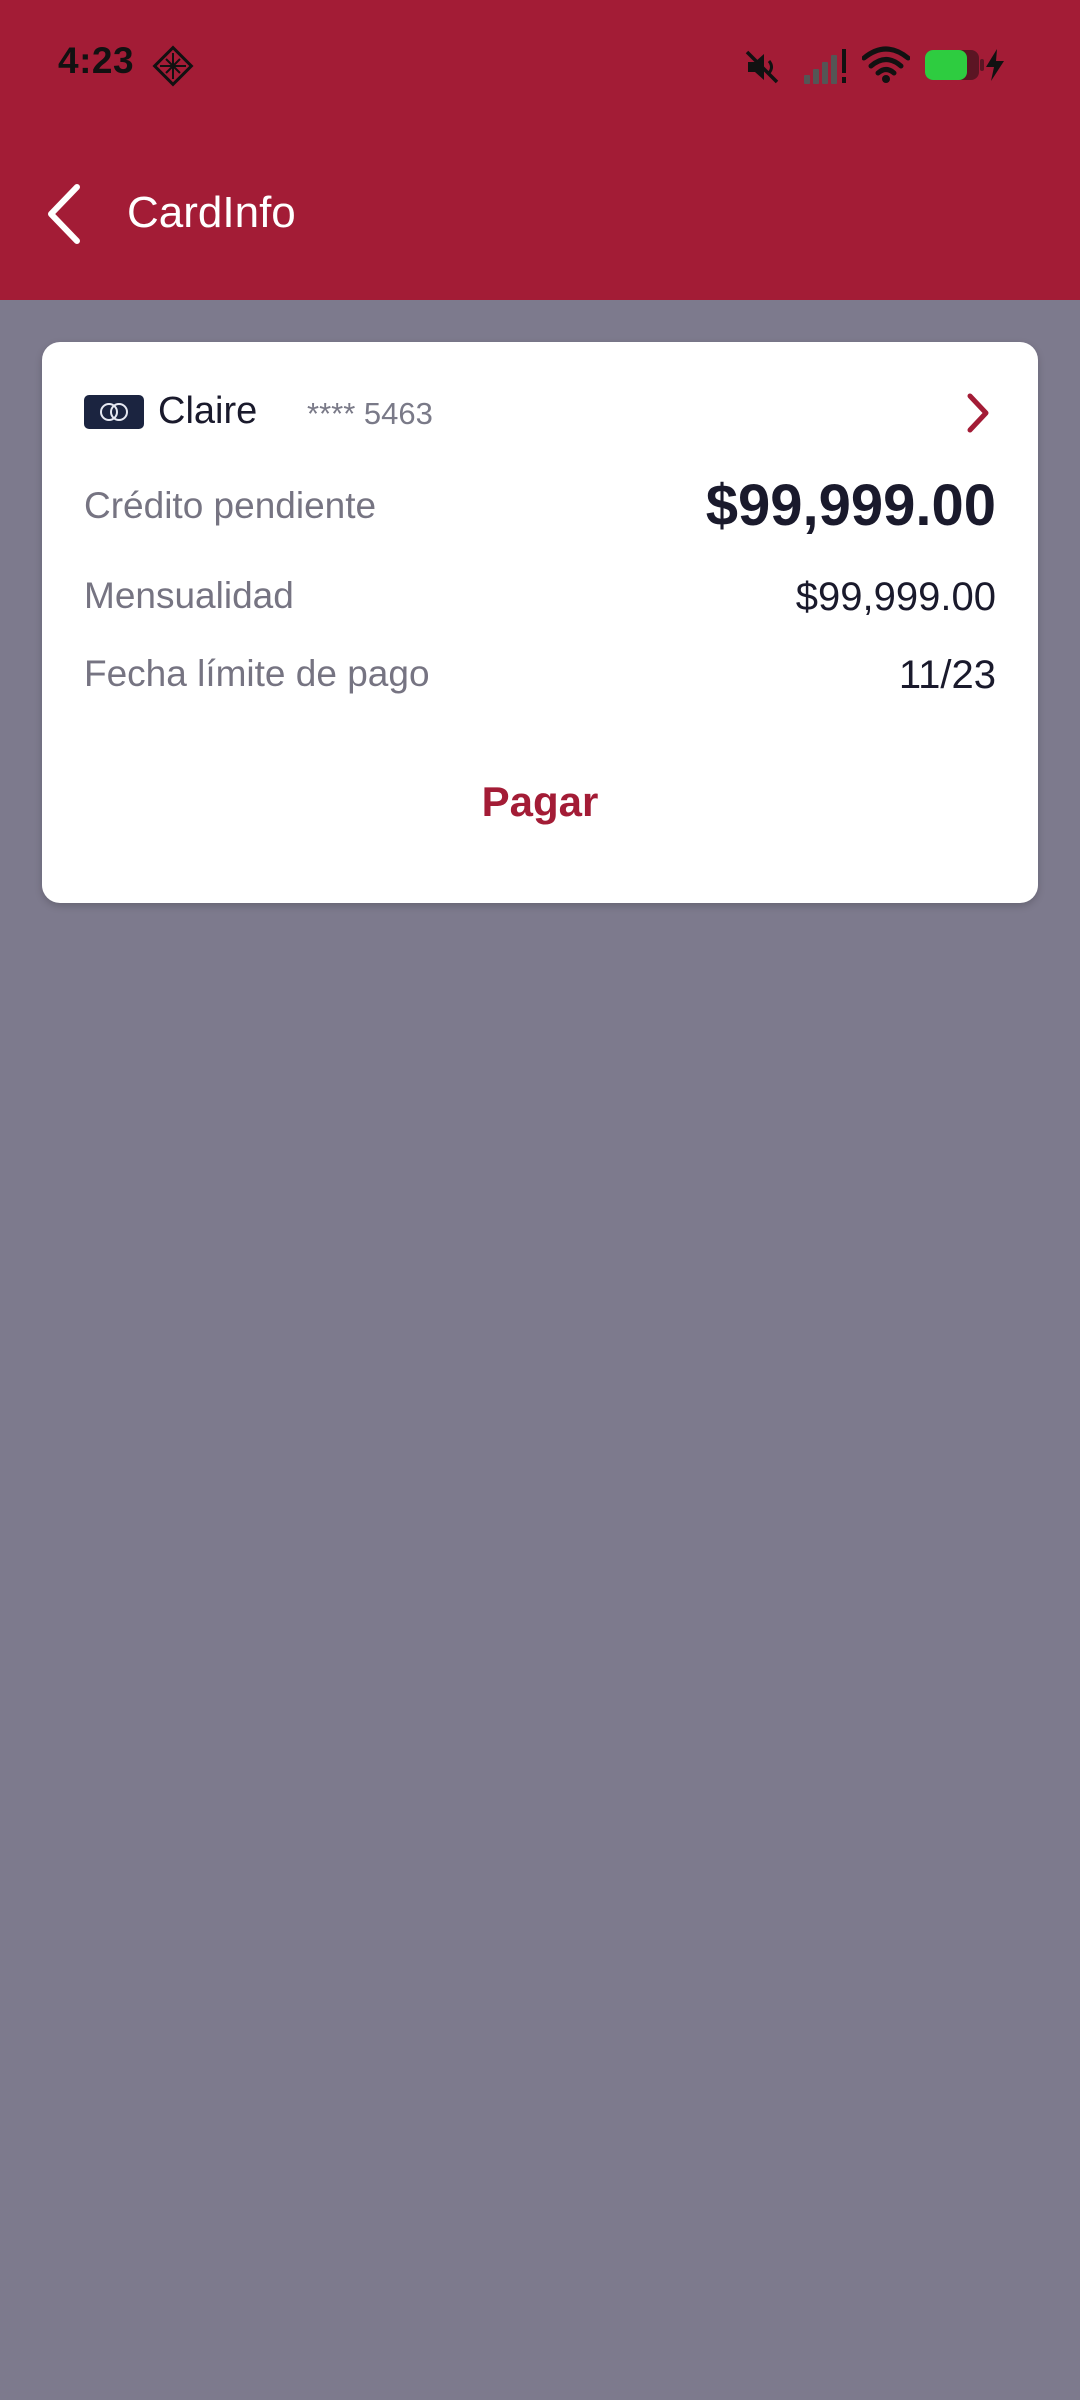 This screenshot has width=1080, height=2400. I want to click on due-date-value: 11/23, so click(947, 675).